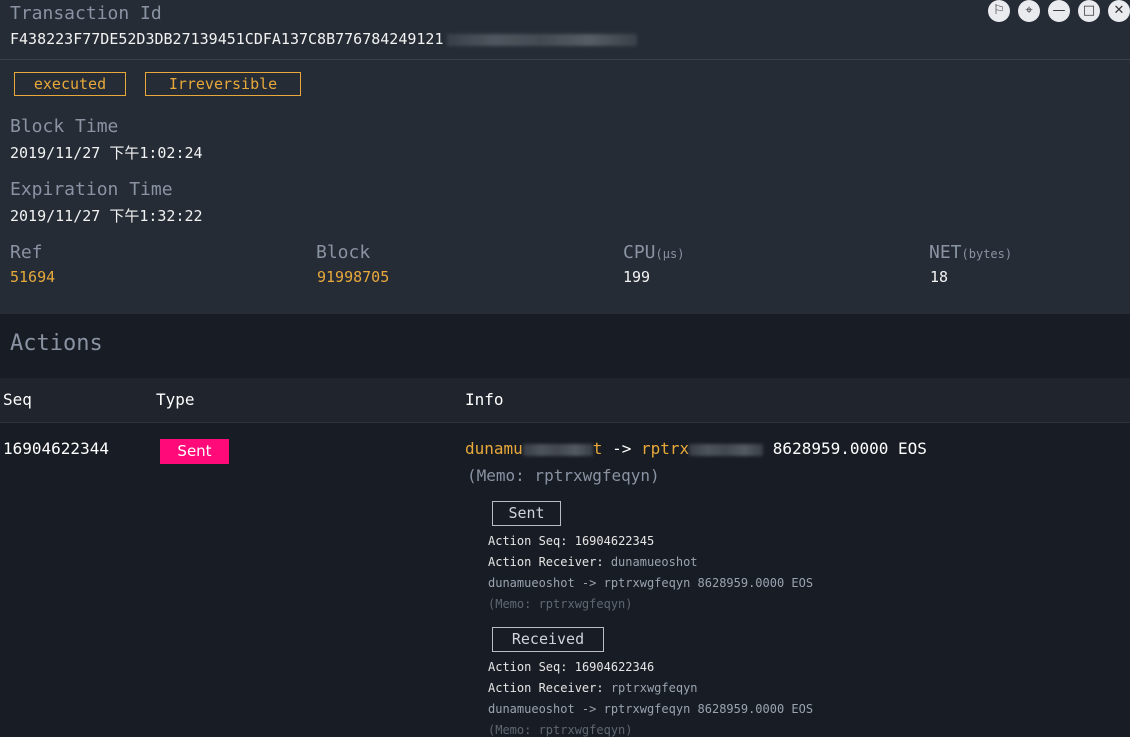  Describe the element at coordinates (565, 400) in the screenshot. I see `actions-table-header: Seq Type Info` at that location.